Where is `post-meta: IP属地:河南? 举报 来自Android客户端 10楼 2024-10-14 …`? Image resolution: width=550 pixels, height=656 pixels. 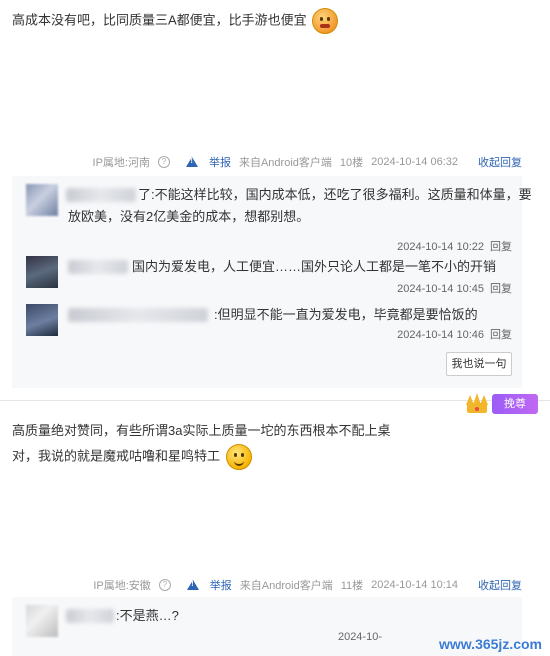 post-meta: IP属地:河南? 举报 来自Android客户端 10楼 2024-10-14 … is located at coordinates (299, 162).